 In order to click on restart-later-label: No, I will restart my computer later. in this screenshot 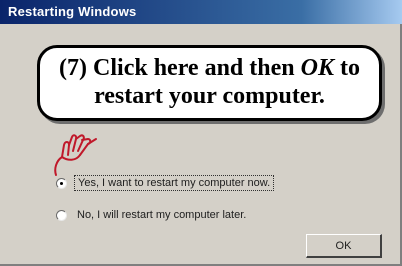, I will do `click(161, 215)`.